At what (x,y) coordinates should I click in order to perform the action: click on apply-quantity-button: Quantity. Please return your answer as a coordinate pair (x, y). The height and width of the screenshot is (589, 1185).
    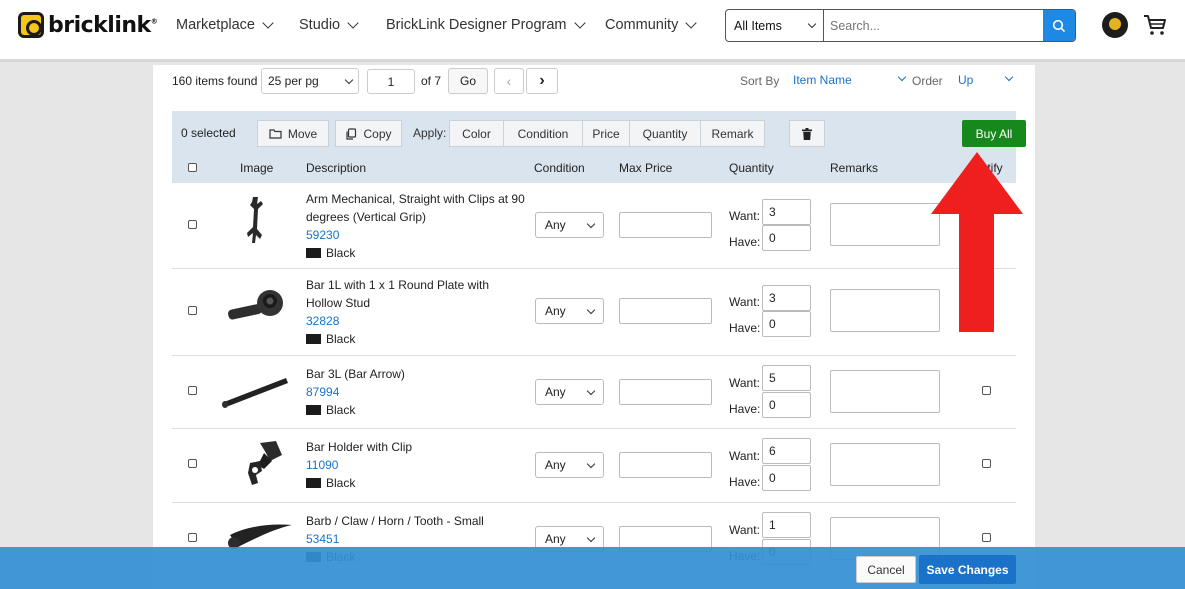
    Looking at the image, I should click on (665, 133).